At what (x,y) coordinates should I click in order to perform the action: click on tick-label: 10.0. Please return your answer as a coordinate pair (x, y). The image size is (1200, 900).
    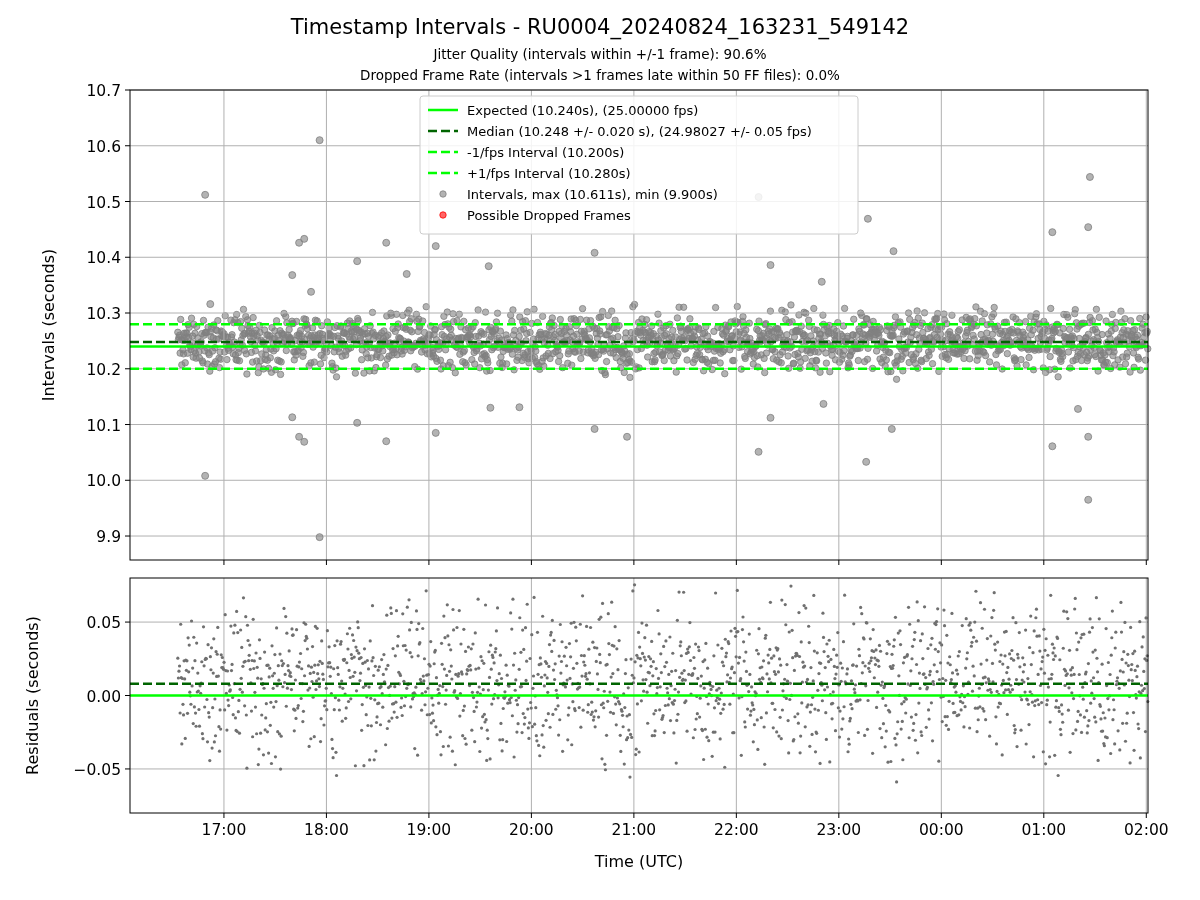
    Looking at the image, I should click on (103, 481).